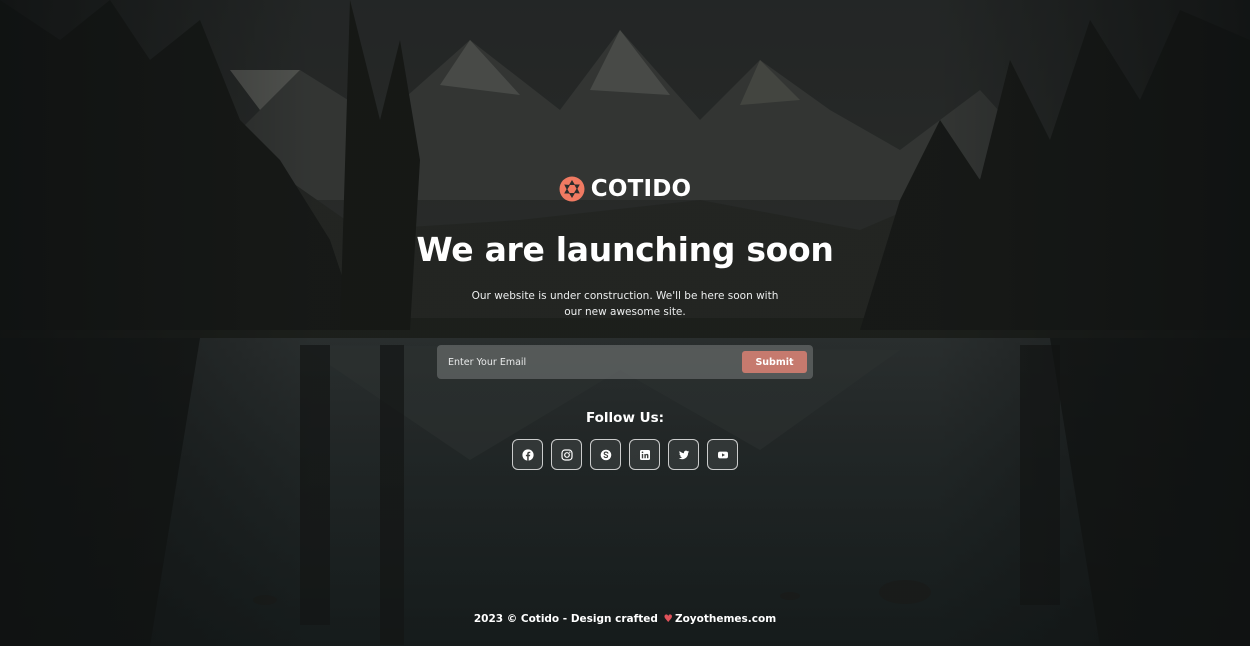 The width and height of the screenshot is (1250, 646). I want to click on linkedin-link, so click(644, 454).